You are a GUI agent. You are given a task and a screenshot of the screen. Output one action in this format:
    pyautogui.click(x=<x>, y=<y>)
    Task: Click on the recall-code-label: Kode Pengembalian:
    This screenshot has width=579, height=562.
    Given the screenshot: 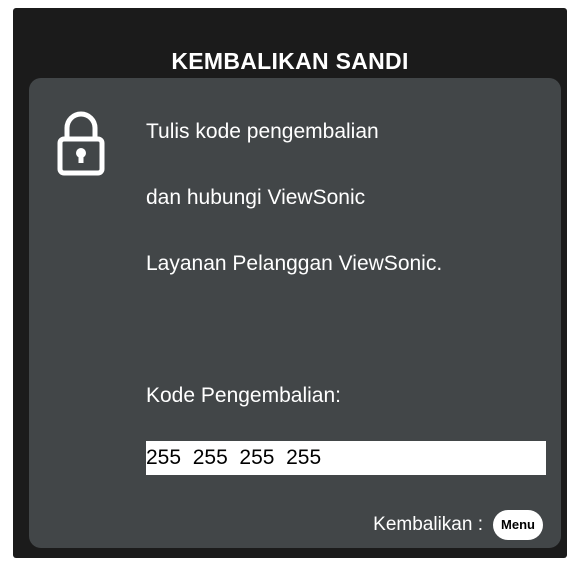 What is the action you would take?
    pyautogui.click(x=243, y=395)
    